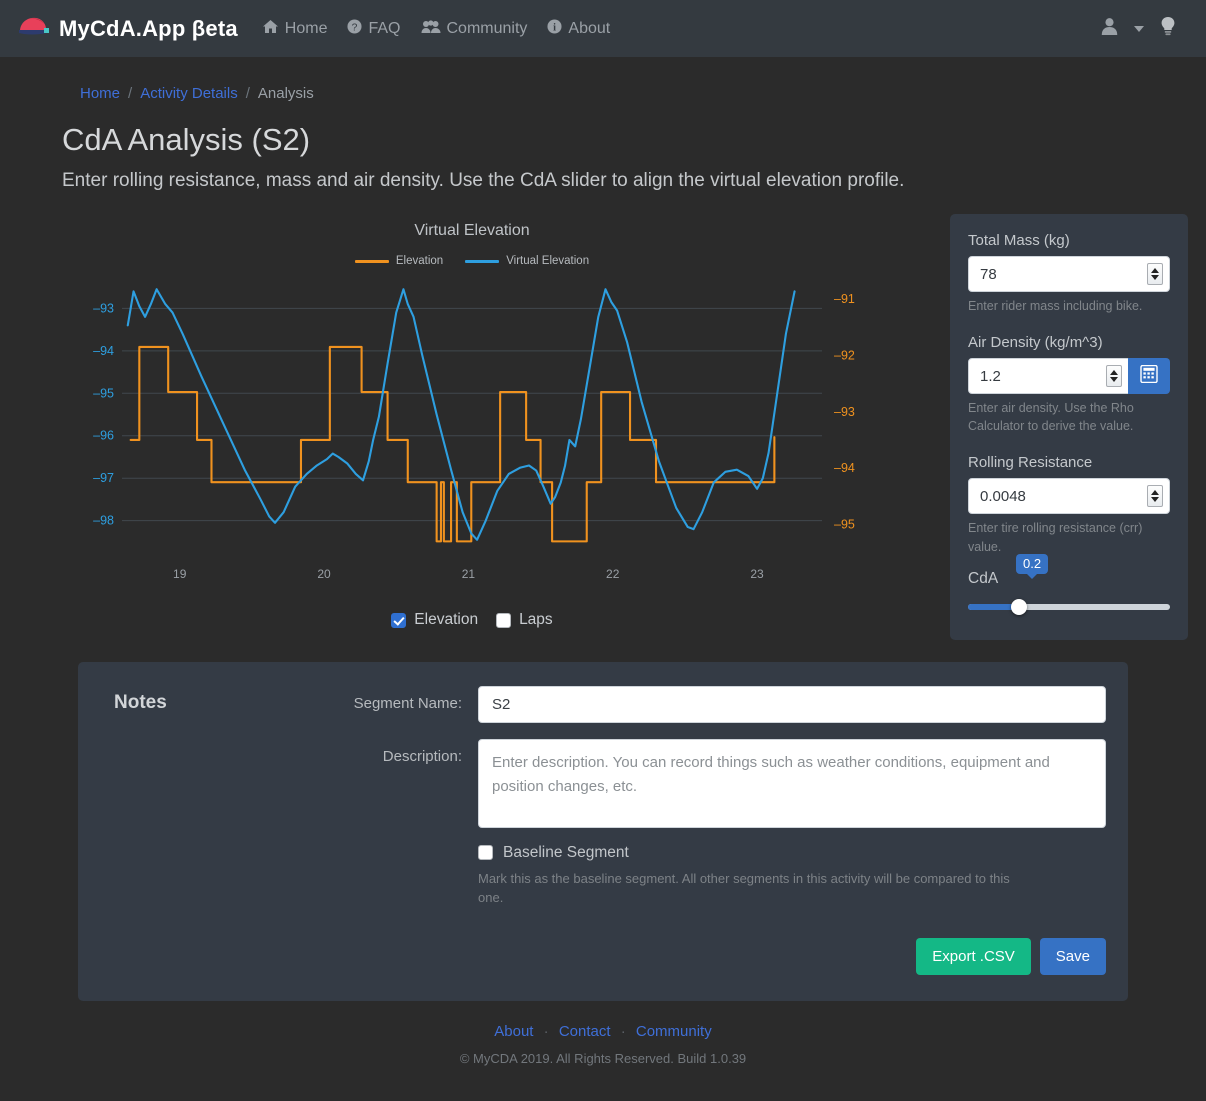  I want to click on notes-title: Notes, so click(140, 702).